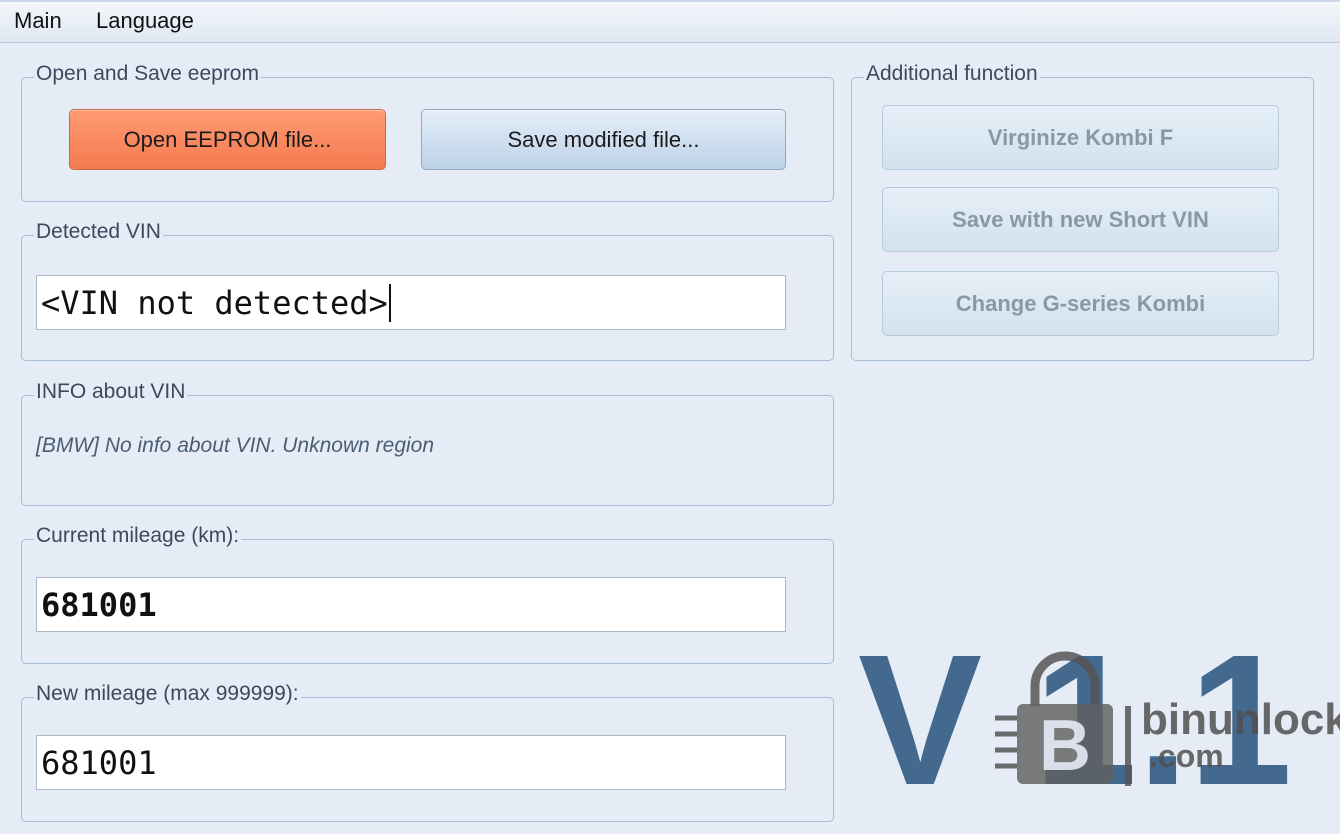  I want to click on menu-language: Language, so click(145, 21).